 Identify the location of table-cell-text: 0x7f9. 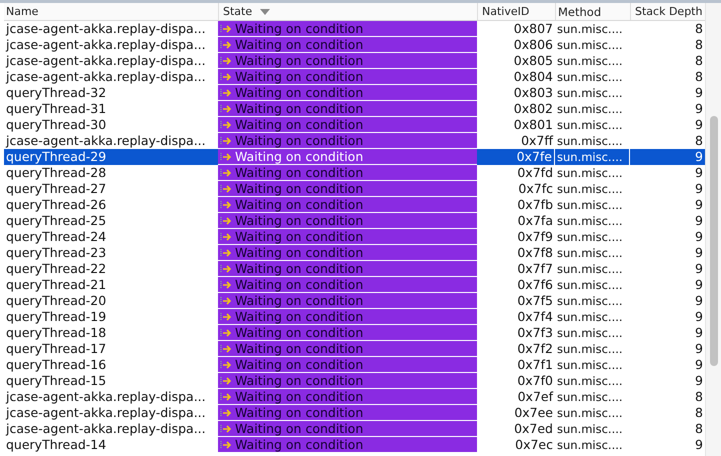
(535, 237).